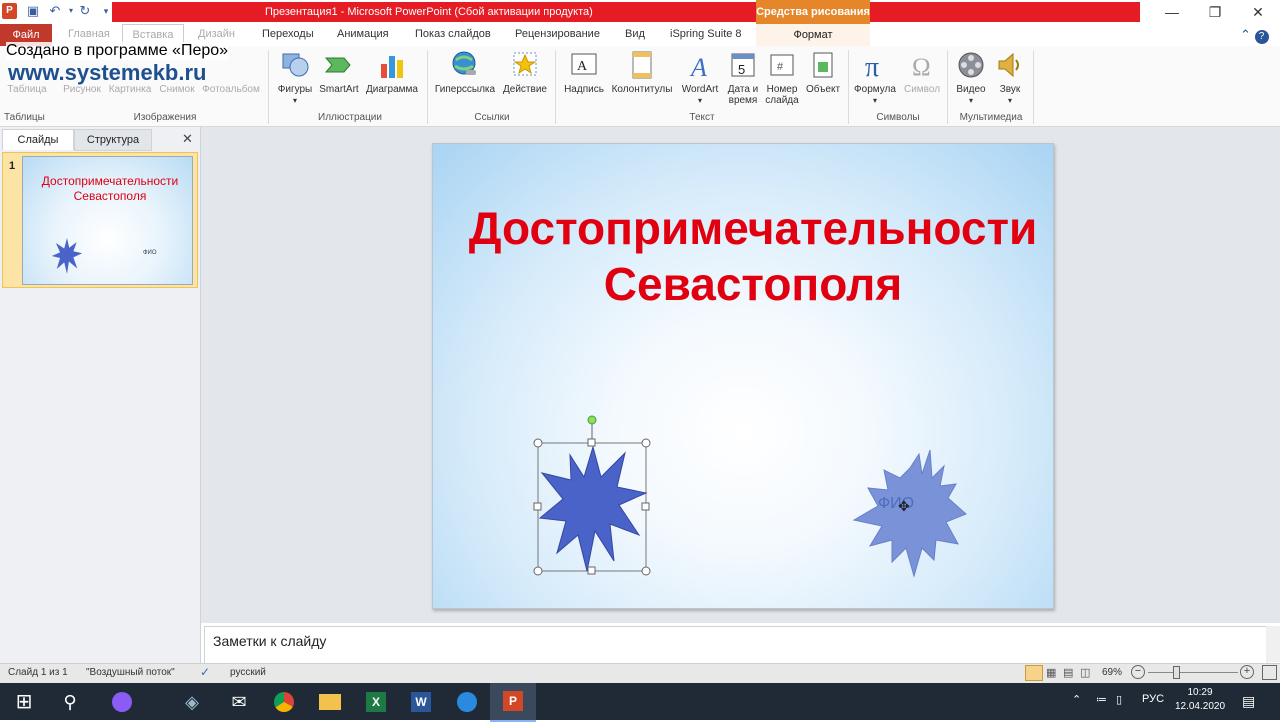 This screenshot has width=1280, height=722. What do you see at coordinates (971, 65) in the screenshot?
I see `film-reel-icon` at bounding box center [971, 65].